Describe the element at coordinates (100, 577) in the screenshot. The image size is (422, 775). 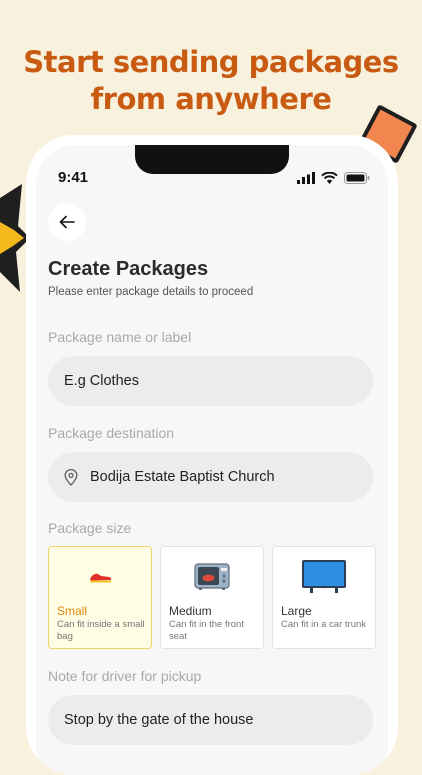
I see `shoe-icon` at that location.